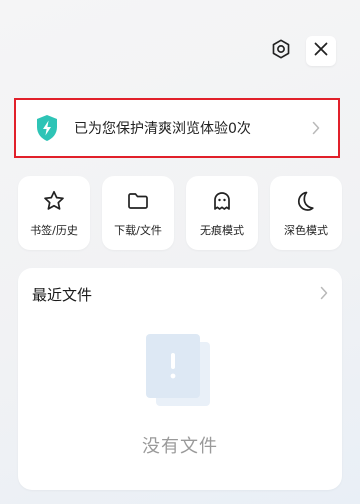 Image resolution: width=360 pixels, height=504 pixels. I want to click on incognito-mode-button: 无痕模式, so click(222, 213).